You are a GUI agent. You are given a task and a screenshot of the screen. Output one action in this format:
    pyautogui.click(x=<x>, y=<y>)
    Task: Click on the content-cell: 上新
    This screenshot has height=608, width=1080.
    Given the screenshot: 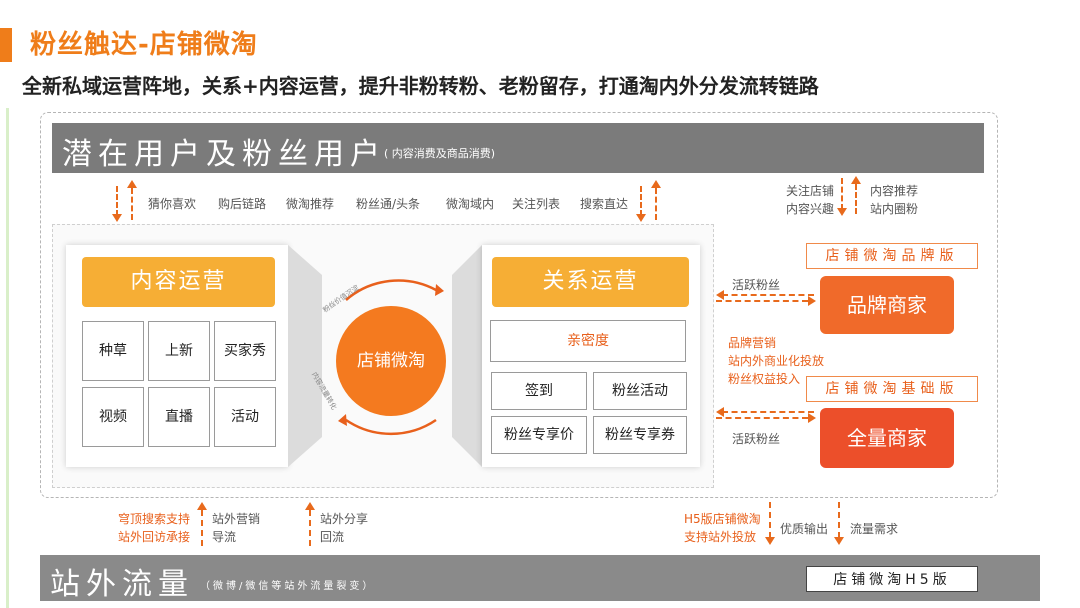 What is the action you would take?
    pyautogui.click(x=179, y=351)
    